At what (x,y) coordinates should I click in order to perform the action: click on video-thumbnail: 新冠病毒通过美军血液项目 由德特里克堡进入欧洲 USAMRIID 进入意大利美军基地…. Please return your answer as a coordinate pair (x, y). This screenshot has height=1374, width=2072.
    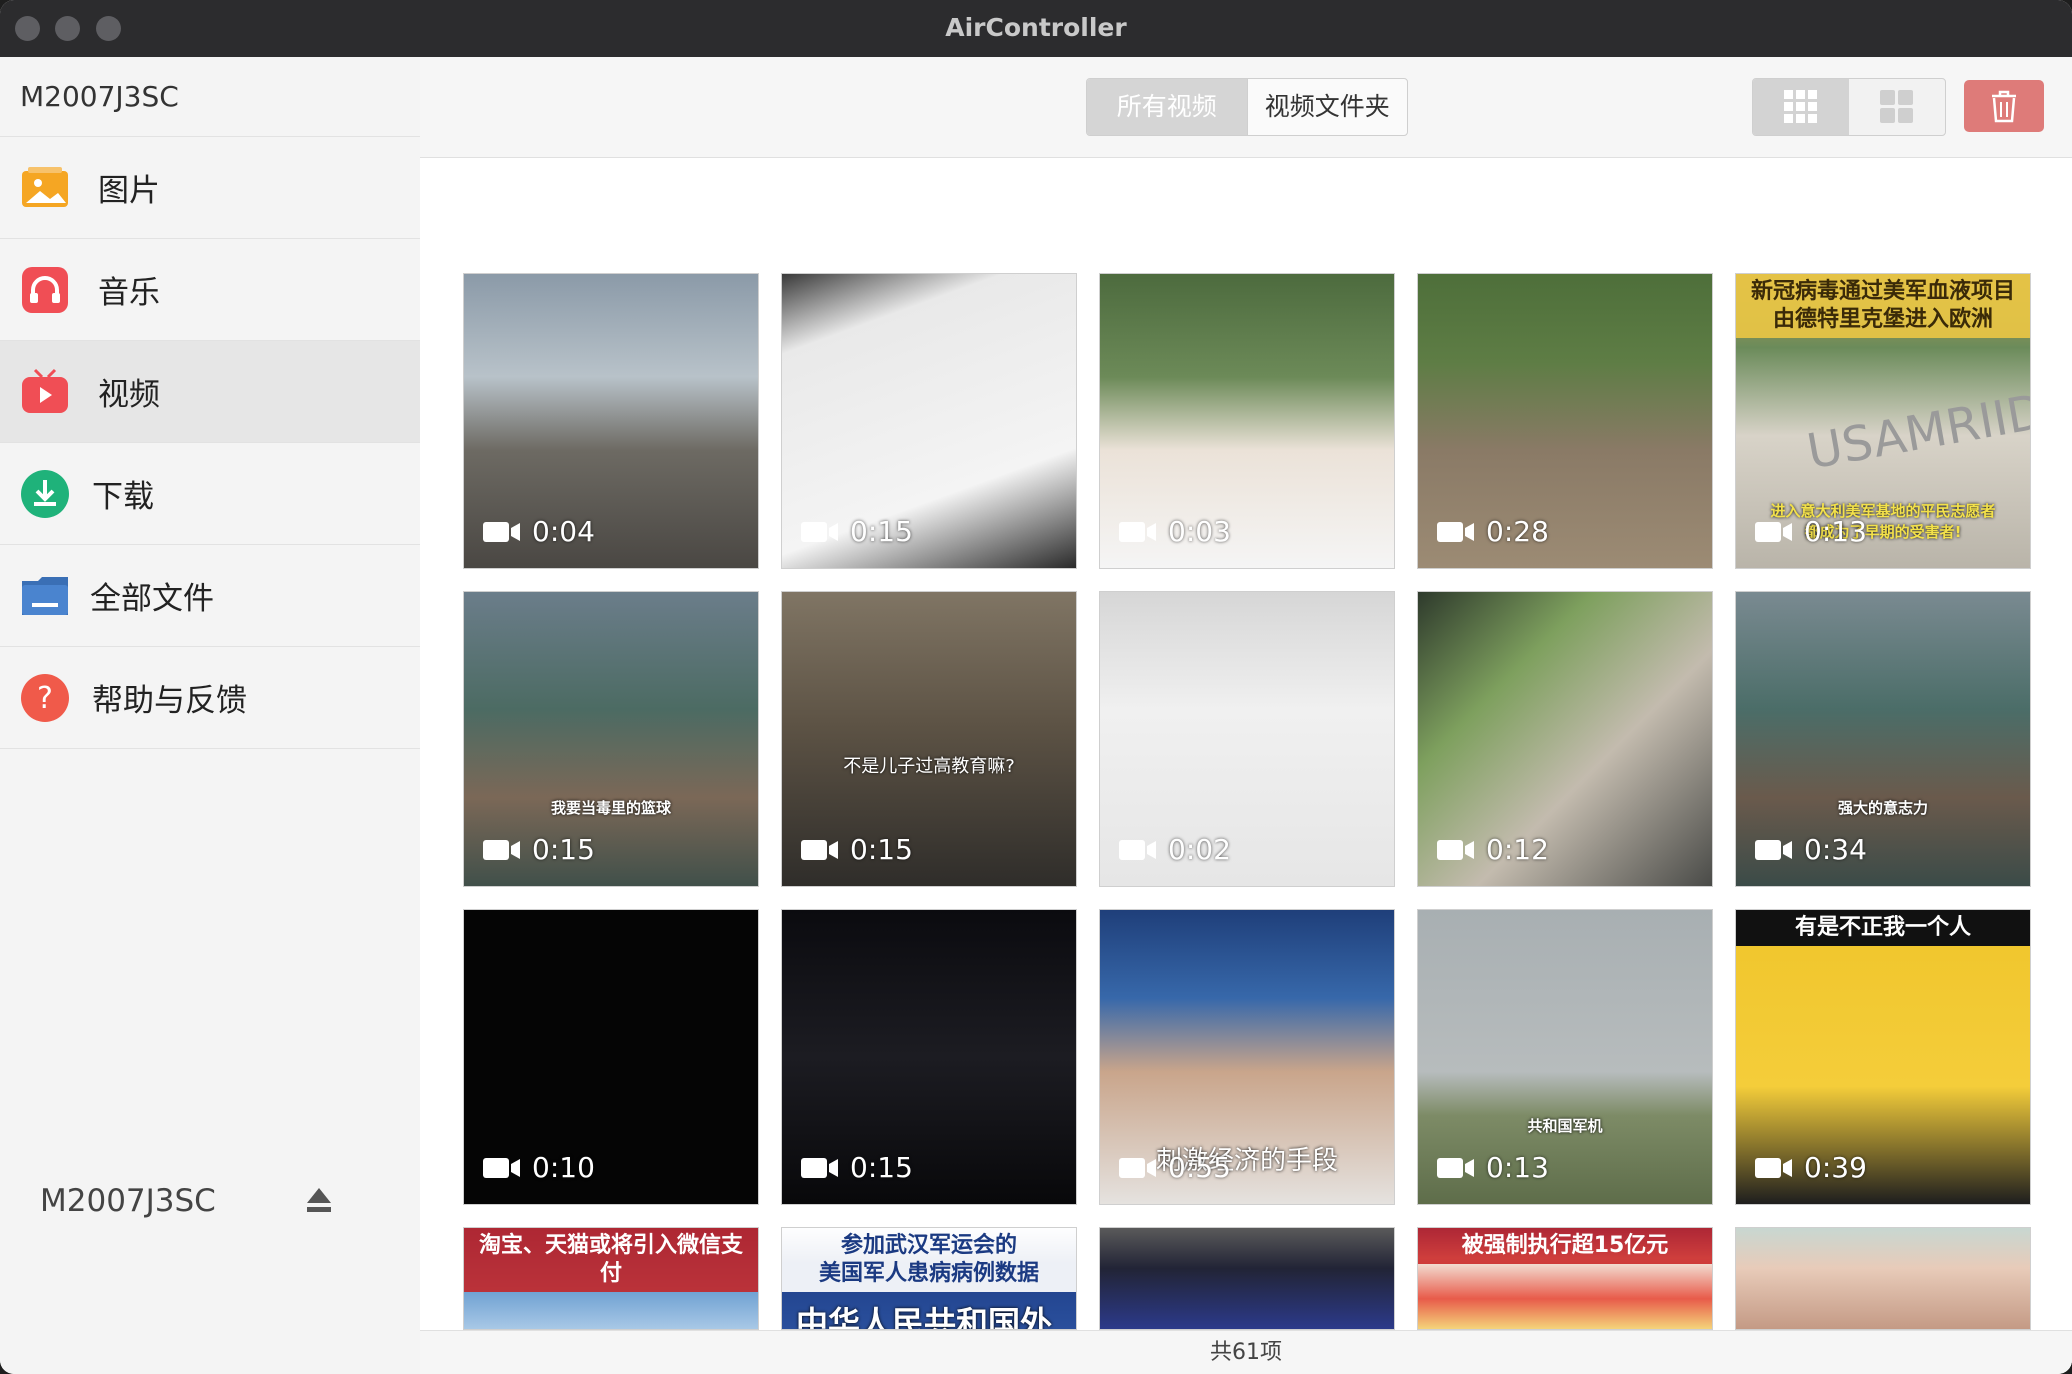
    Looking at the image, I should click on (1883, 421).